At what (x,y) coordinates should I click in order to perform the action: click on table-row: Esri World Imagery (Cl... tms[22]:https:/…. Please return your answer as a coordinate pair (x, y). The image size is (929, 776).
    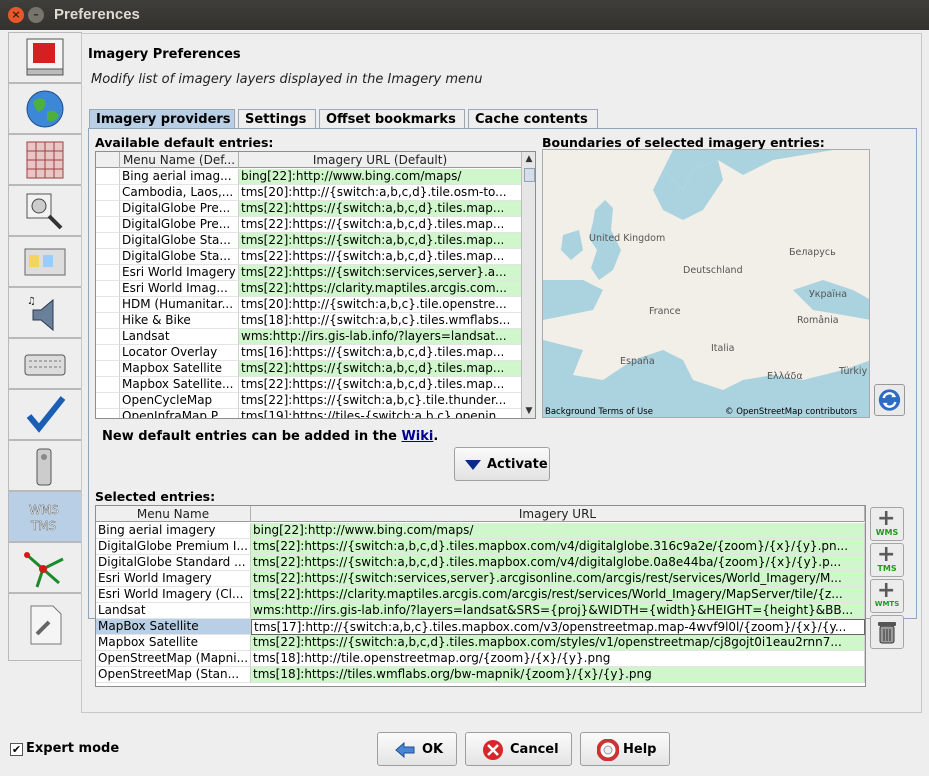
    Looking at the image, I should click on (480, 595).